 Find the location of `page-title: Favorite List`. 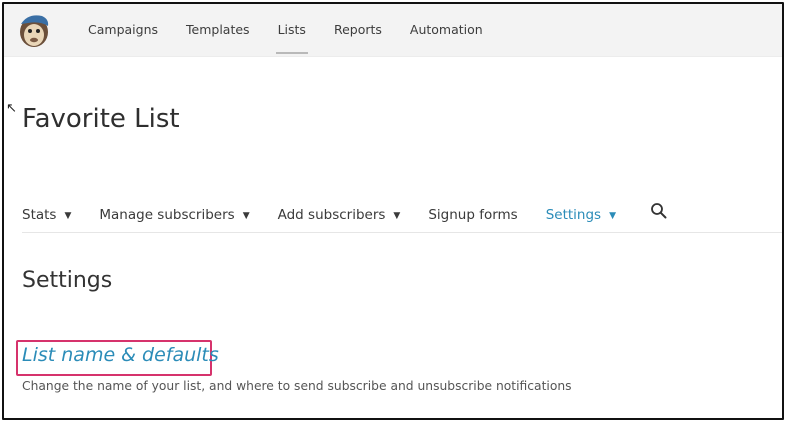

page-title: Favorite List is located at coordinates (101, 119).